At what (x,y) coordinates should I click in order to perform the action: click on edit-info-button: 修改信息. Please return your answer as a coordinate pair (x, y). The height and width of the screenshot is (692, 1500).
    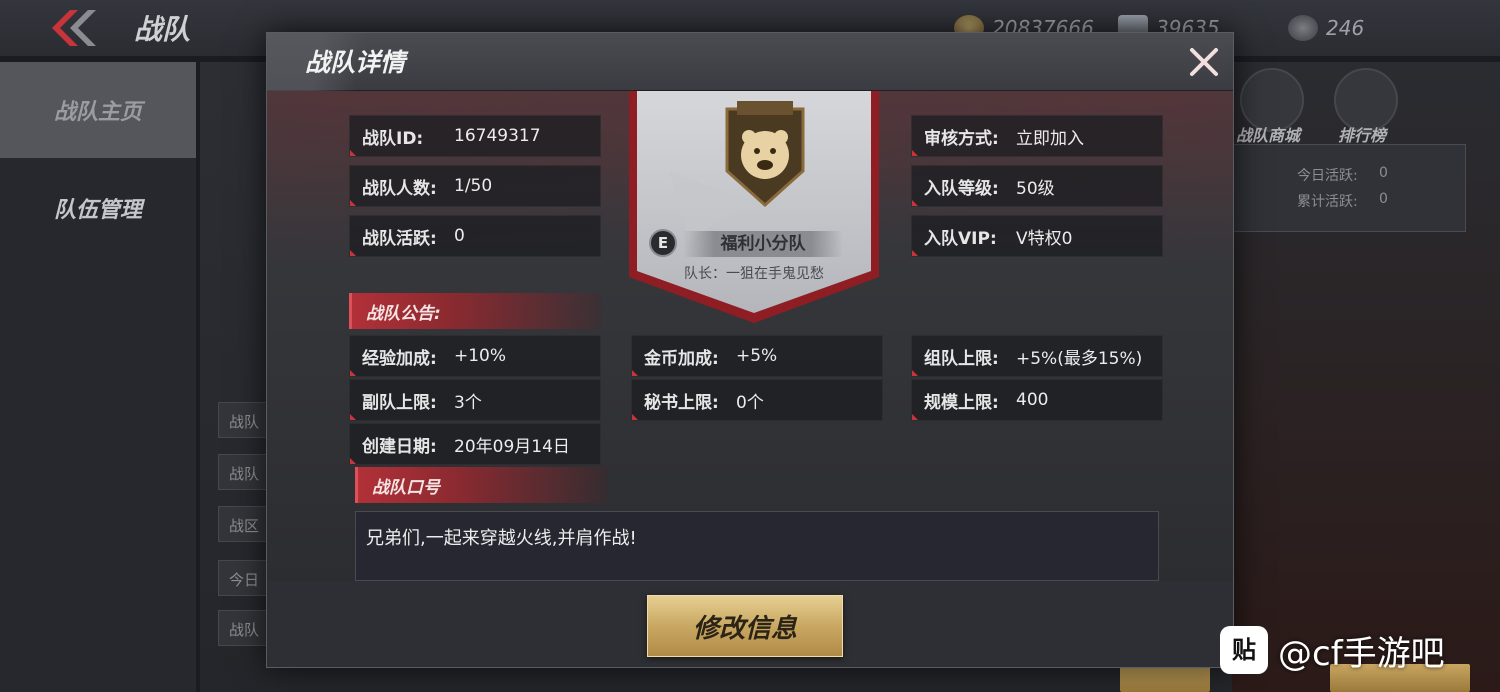
    Looking at the image, I should click on (745, 626).